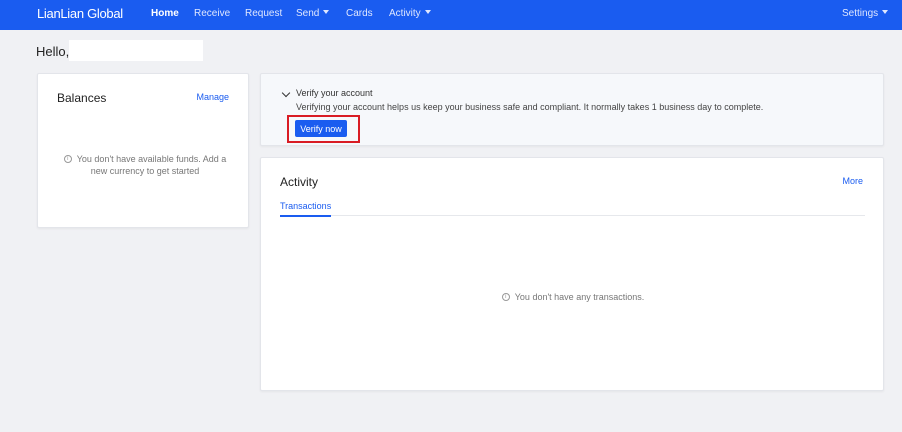 This screenshot has height=432, width=902. I want to click on nav-item-home: Home, so click(165, 13).